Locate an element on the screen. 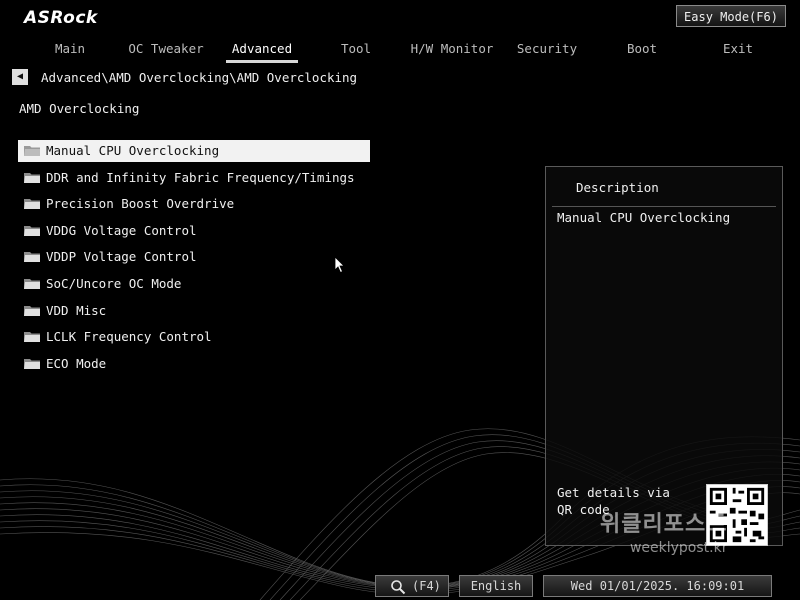  menu-item-label: ECO Mode is located at coordinates (76, 363).